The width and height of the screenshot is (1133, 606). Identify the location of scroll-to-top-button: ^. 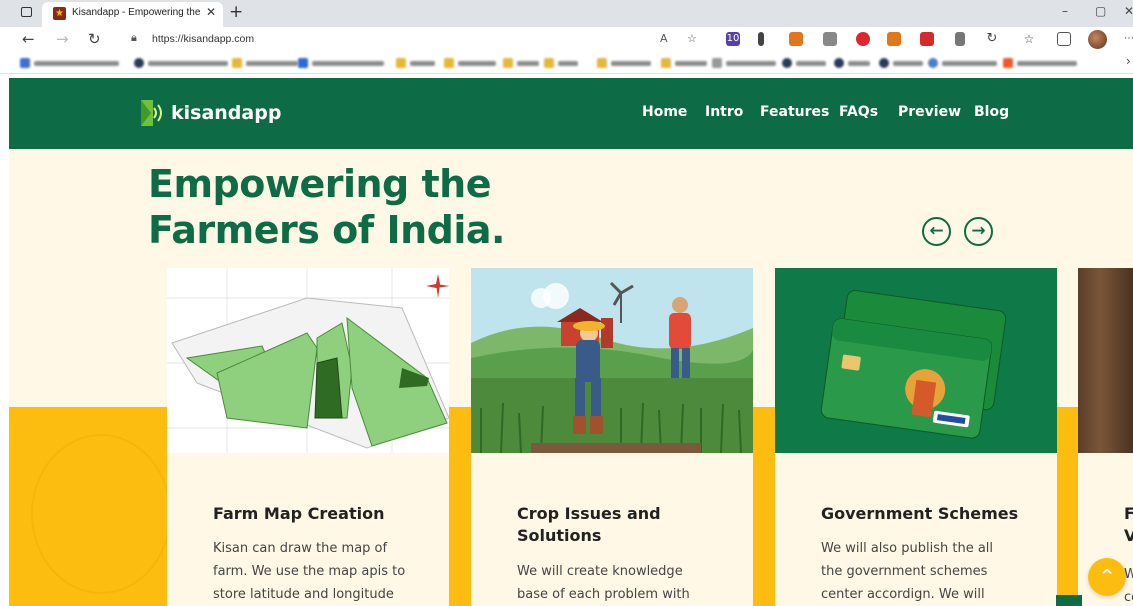
(1107, 577).